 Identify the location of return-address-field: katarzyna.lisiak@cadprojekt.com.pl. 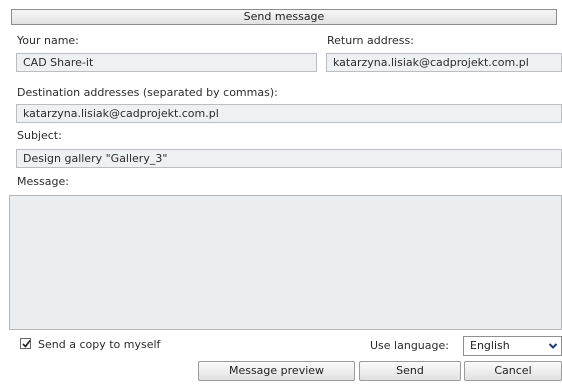
(444, 62).